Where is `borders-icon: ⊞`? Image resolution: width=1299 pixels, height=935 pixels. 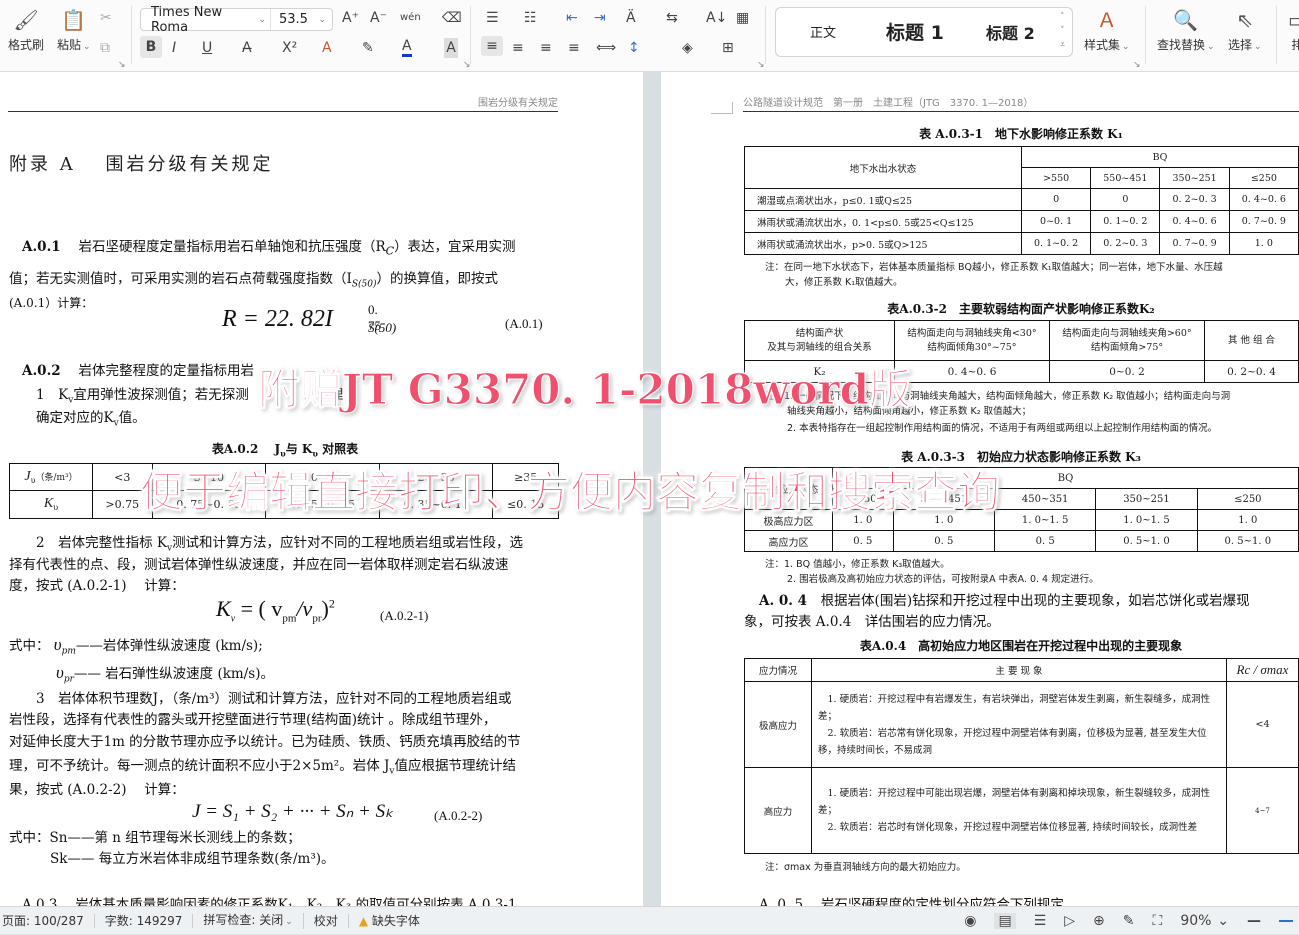 borders-icon: ⊞ is located at coordinates (728, 48).